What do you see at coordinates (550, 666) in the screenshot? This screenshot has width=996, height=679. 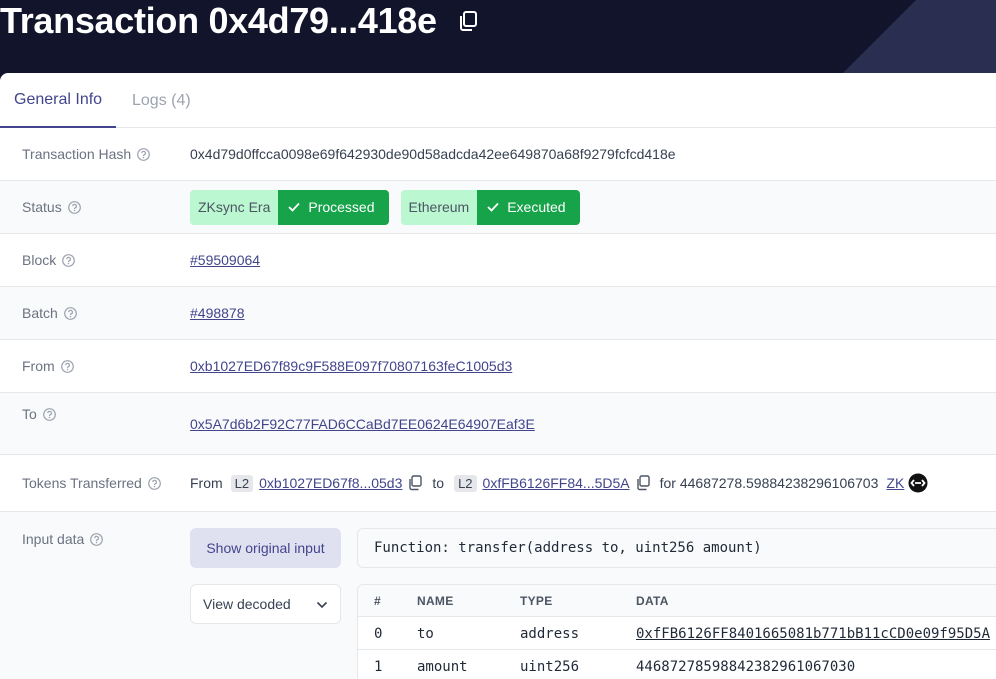 I see `param-type: uint256` at bounding box center [550, 666].